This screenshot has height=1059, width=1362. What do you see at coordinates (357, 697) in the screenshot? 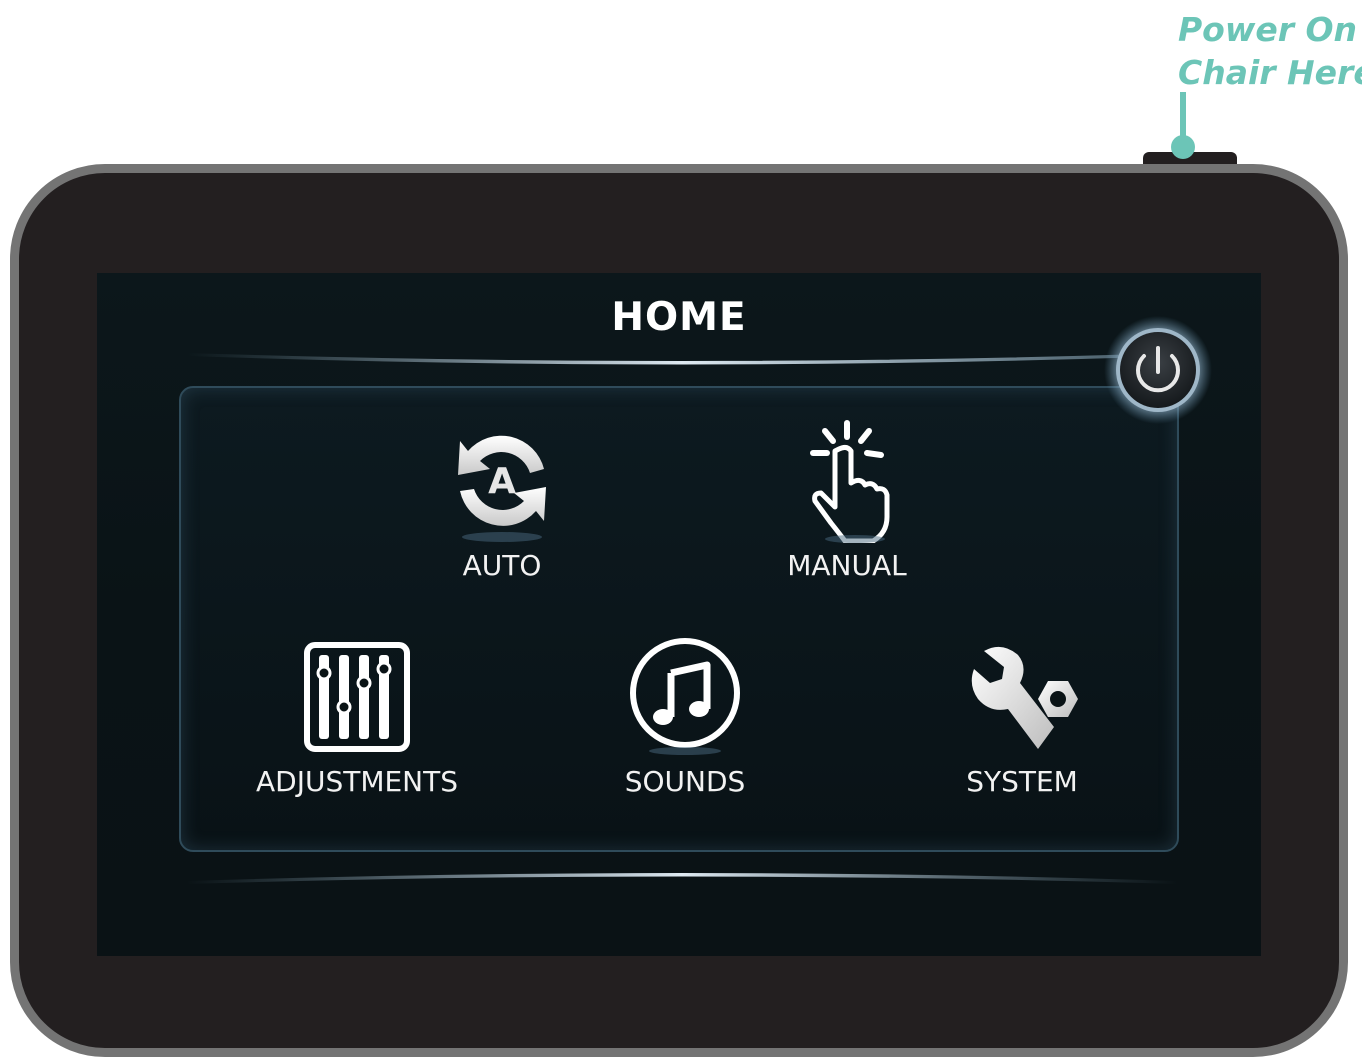
I see `sliders-icon` at bounding box center [357, 697].